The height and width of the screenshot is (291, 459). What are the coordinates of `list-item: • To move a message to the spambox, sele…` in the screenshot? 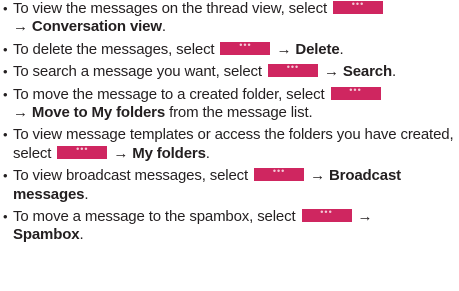 It's located at (229, 226).